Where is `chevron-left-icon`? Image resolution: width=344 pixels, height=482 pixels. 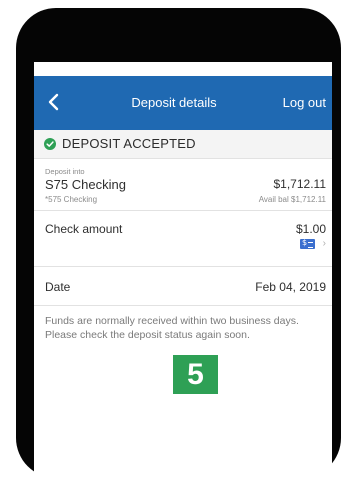 chevron-left-icon is located at coordinates (53, 102).